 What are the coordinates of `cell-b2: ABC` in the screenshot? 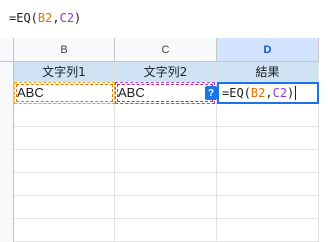 It's located at (64, 93).